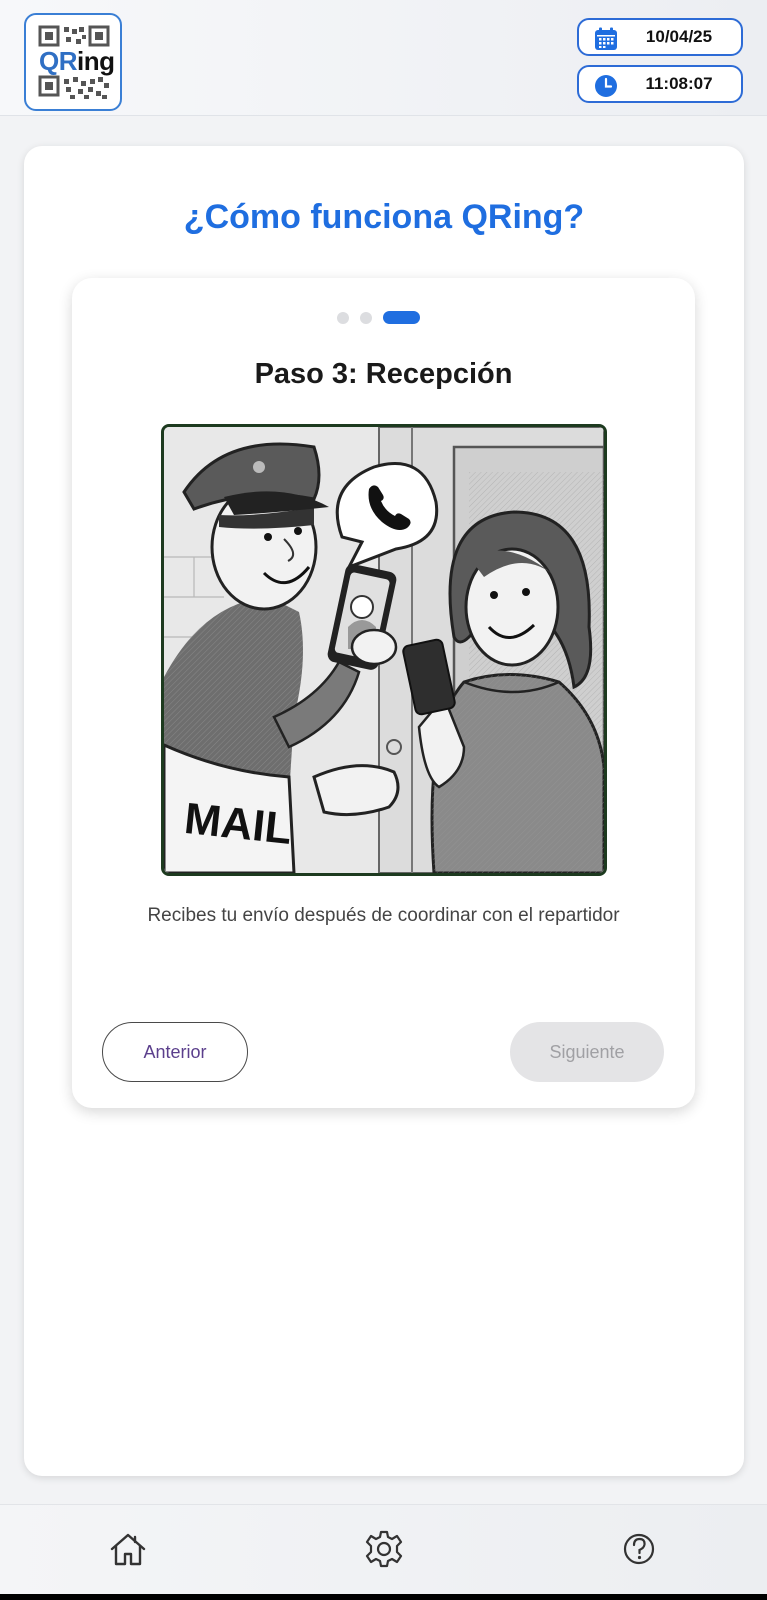 This screenshot has height=1600, width=767. I want to click on system-gesture-bar, so click(383, 1597).